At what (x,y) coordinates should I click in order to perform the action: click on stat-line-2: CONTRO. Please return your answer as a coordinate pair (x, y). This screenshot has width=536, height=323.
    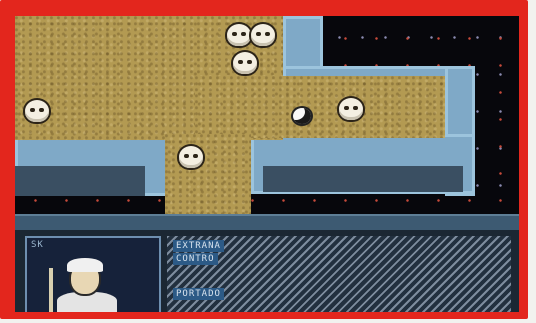
    Looking at the image, I should click on (195, 259).